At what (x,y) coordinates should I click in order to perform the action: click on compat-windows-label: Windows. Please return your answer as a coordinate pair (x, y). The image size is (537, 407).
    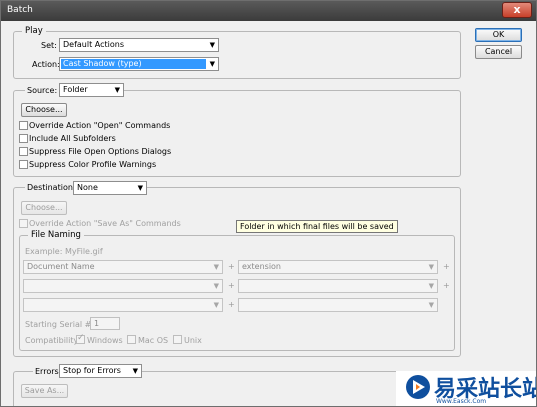
    Looking at the image, I should click on (105, 340).